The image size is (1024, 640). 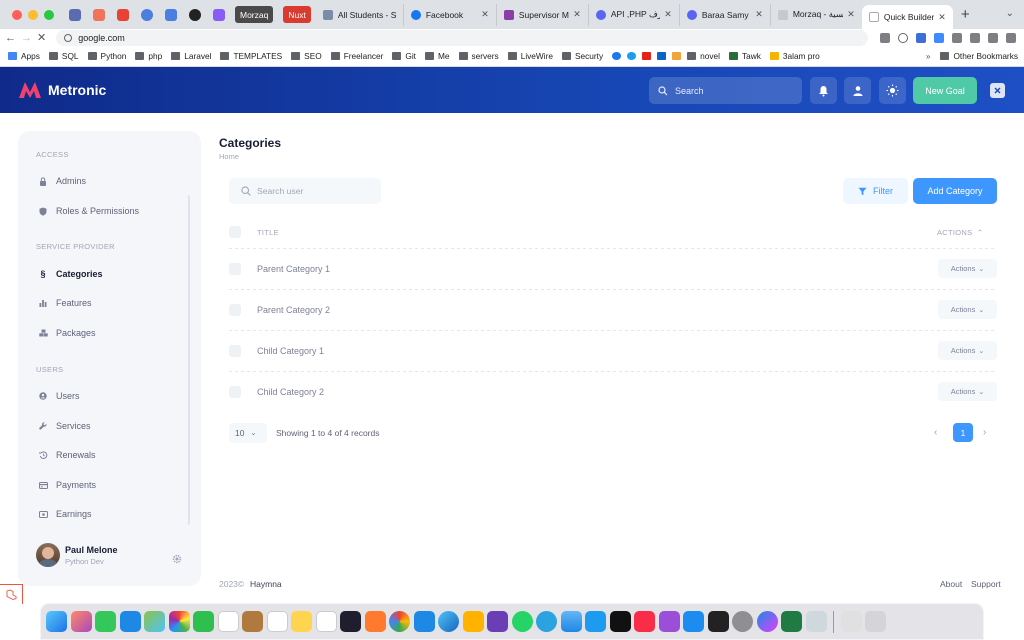 What do you see at coordinates (725, 14) in the screenshot?
I see `tab-baraa-samy: Baraa Samy | ... ✕` at bounding box center [725, 14].